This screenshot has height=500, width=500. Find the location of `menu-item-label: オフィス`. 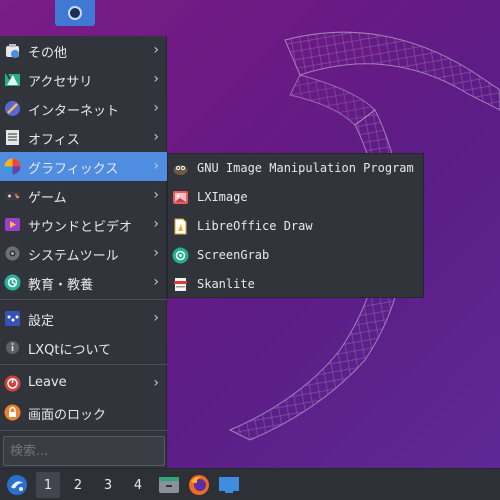

menu-item-label: オフィス is located at coordinates (54, 140).